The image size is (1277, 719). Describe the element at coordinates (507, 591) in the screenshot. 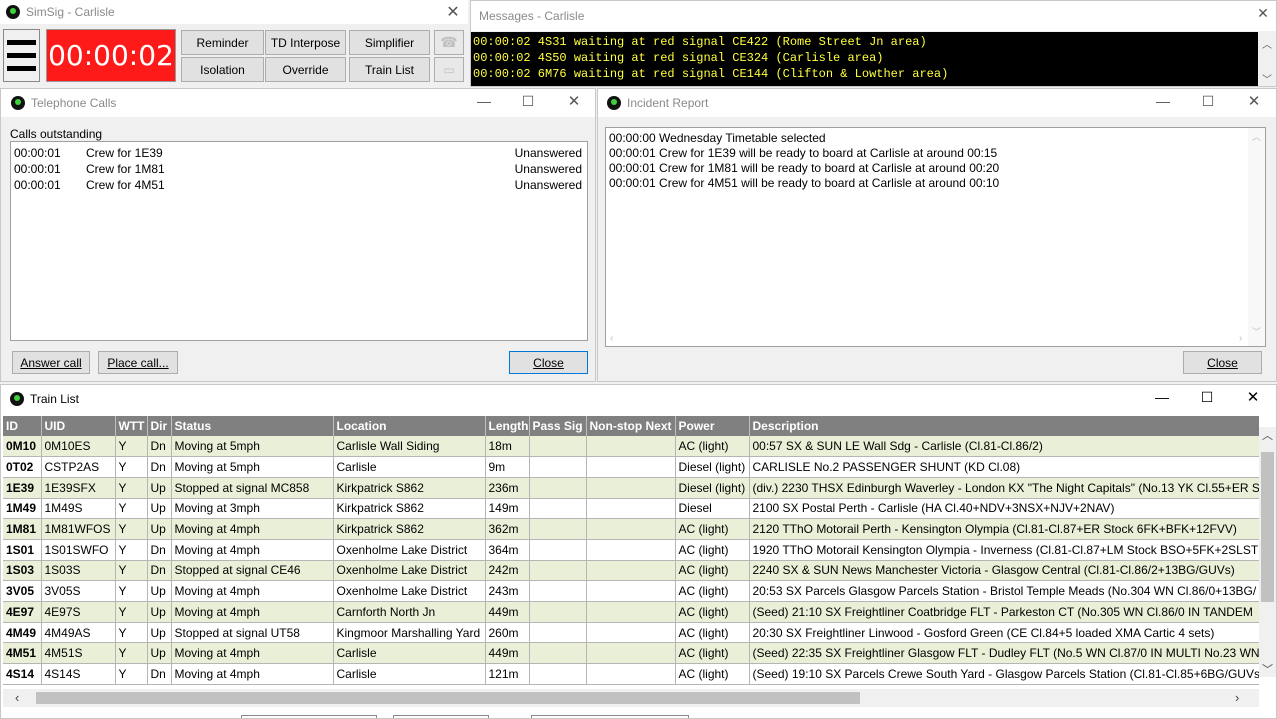

I see `cell-length: 243m` at that location.